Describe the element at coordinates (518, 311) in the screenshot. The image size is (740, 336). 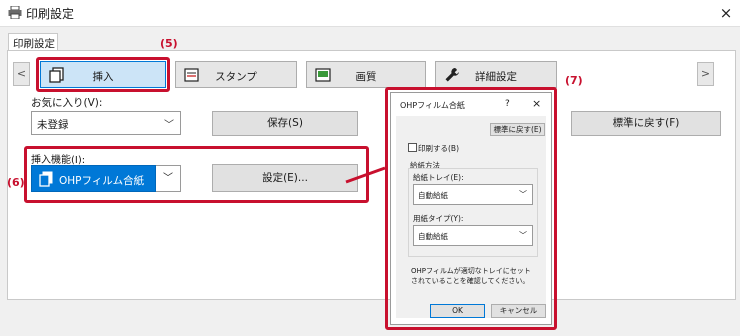
I see `cancel-button: キャンセル` at that location.